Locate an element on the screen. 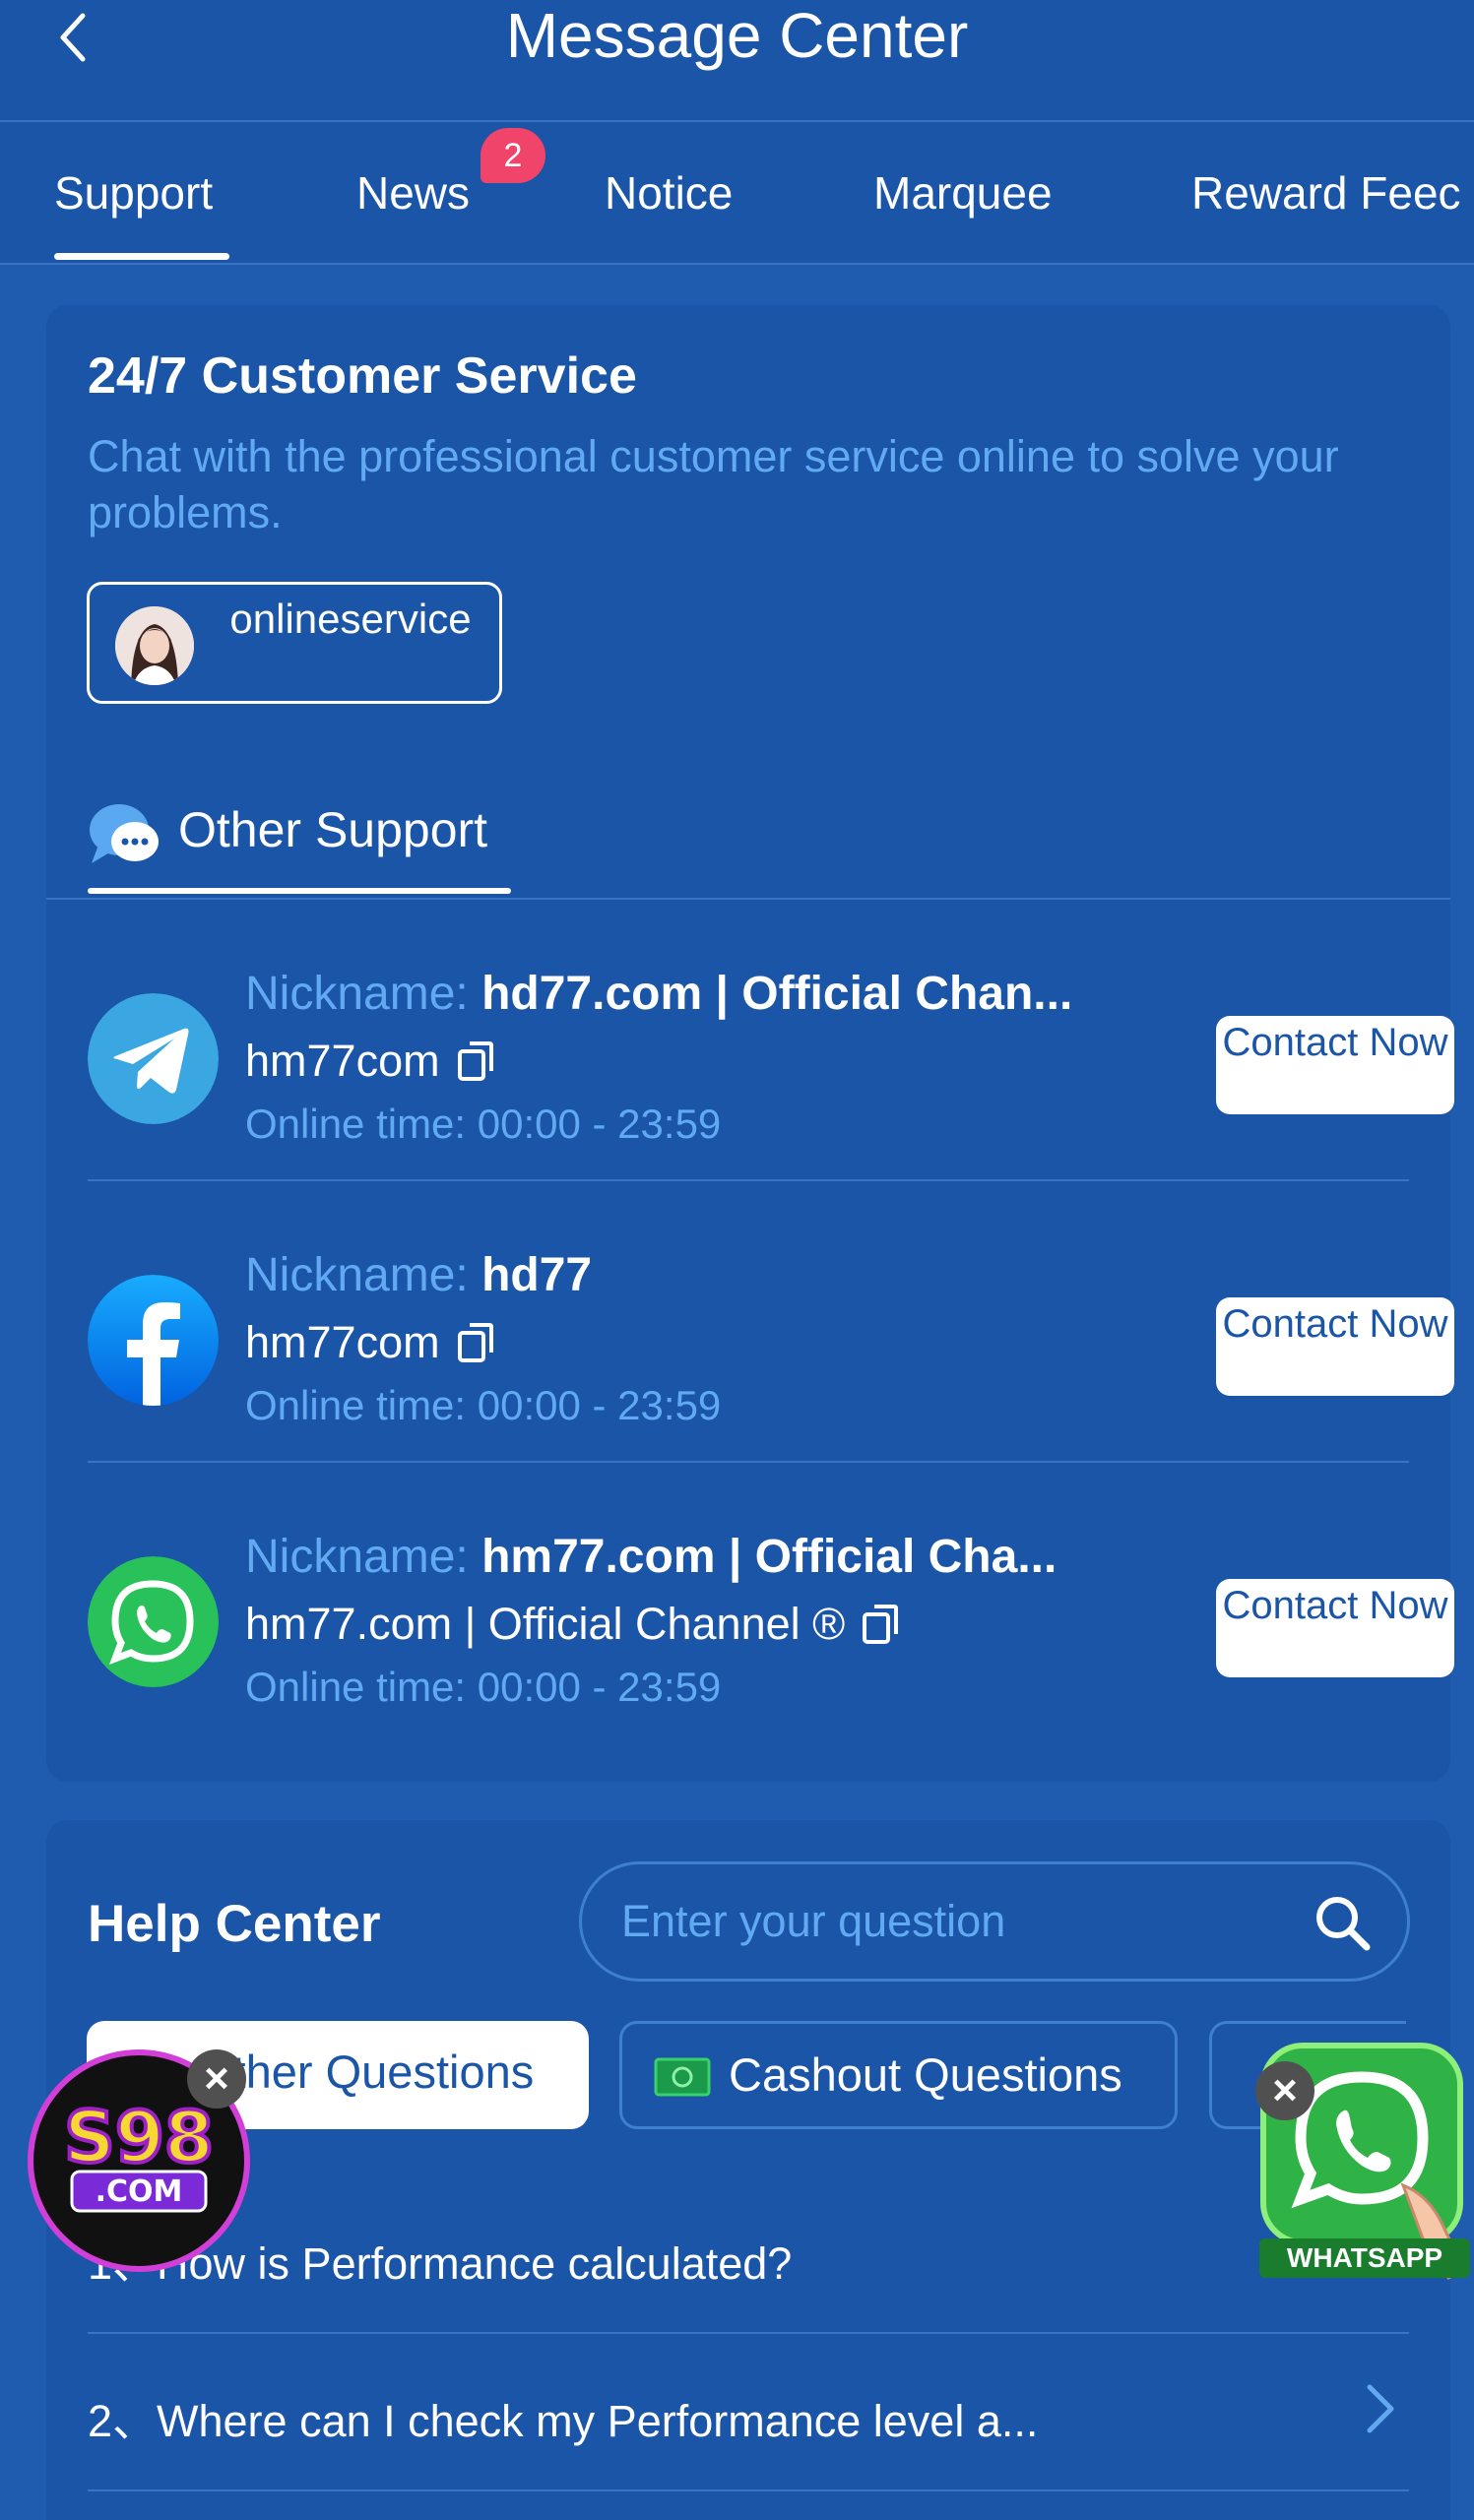 The image size is (1474, 2520). whatsapp-label: WHATSAPP is located at coordinates (1365, 2257).